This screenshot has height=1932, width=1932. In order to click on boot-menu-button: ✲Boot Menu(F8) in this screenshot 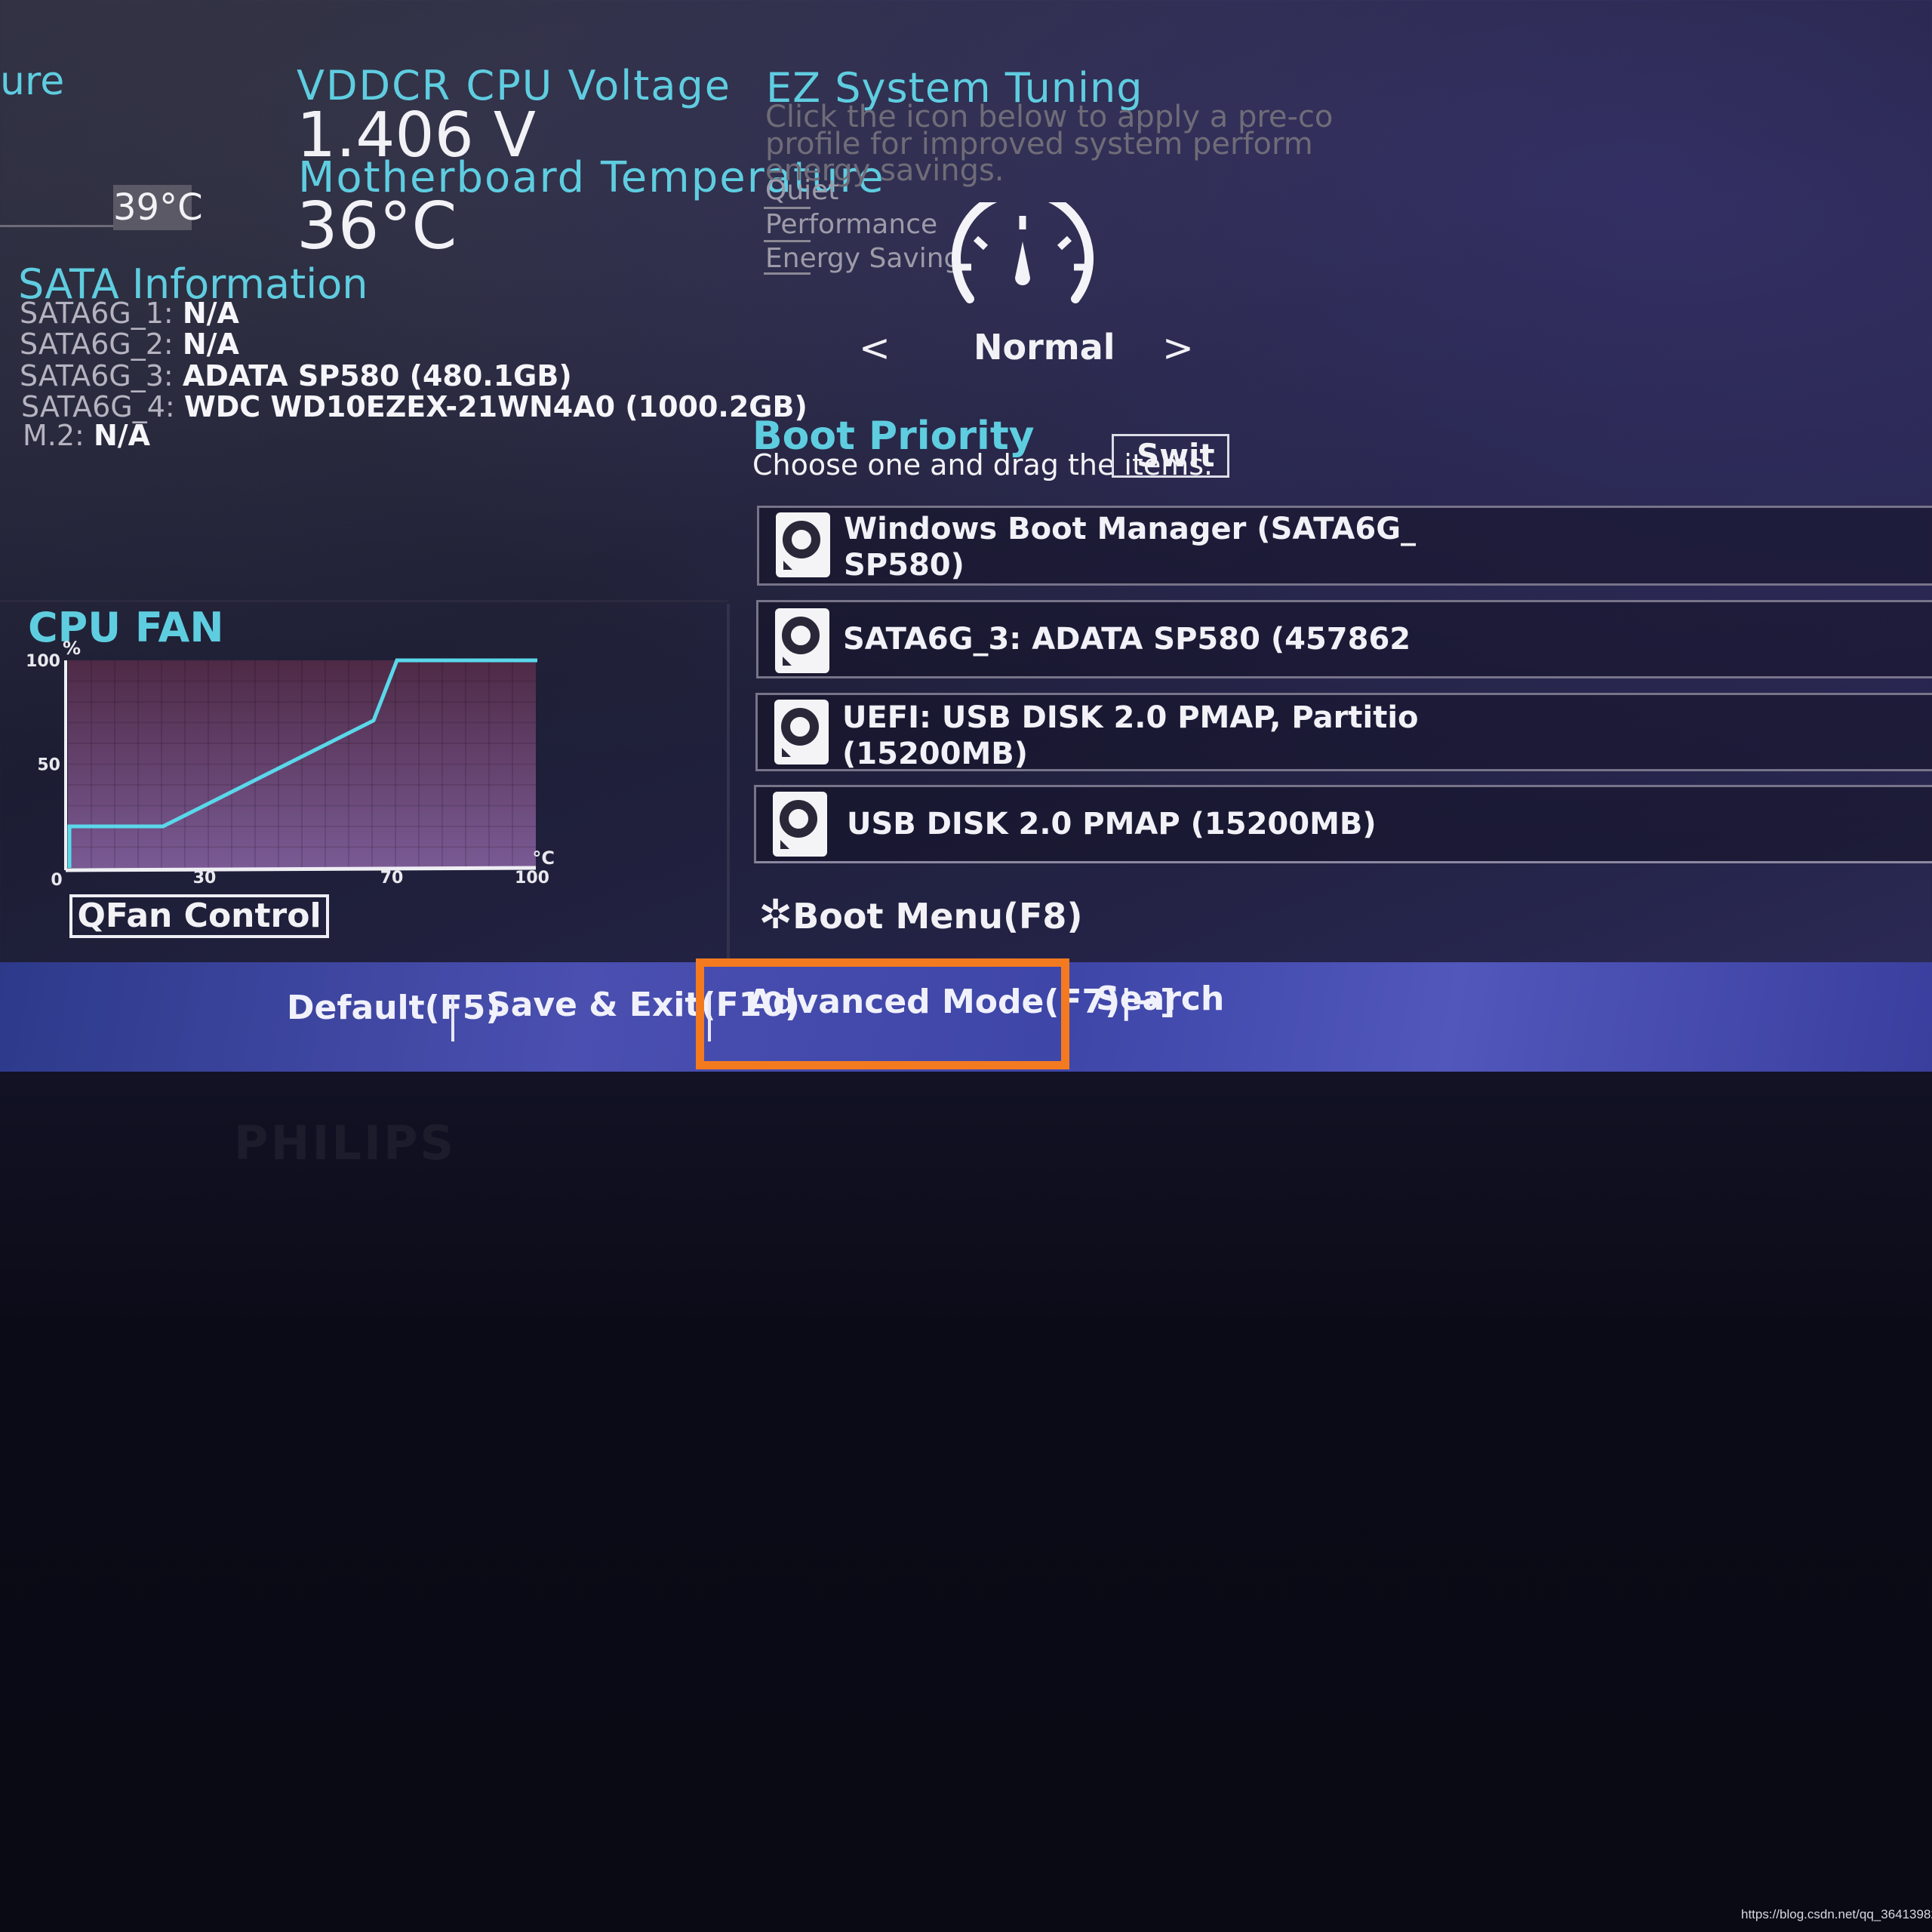, I will do `click(920, 914)`.